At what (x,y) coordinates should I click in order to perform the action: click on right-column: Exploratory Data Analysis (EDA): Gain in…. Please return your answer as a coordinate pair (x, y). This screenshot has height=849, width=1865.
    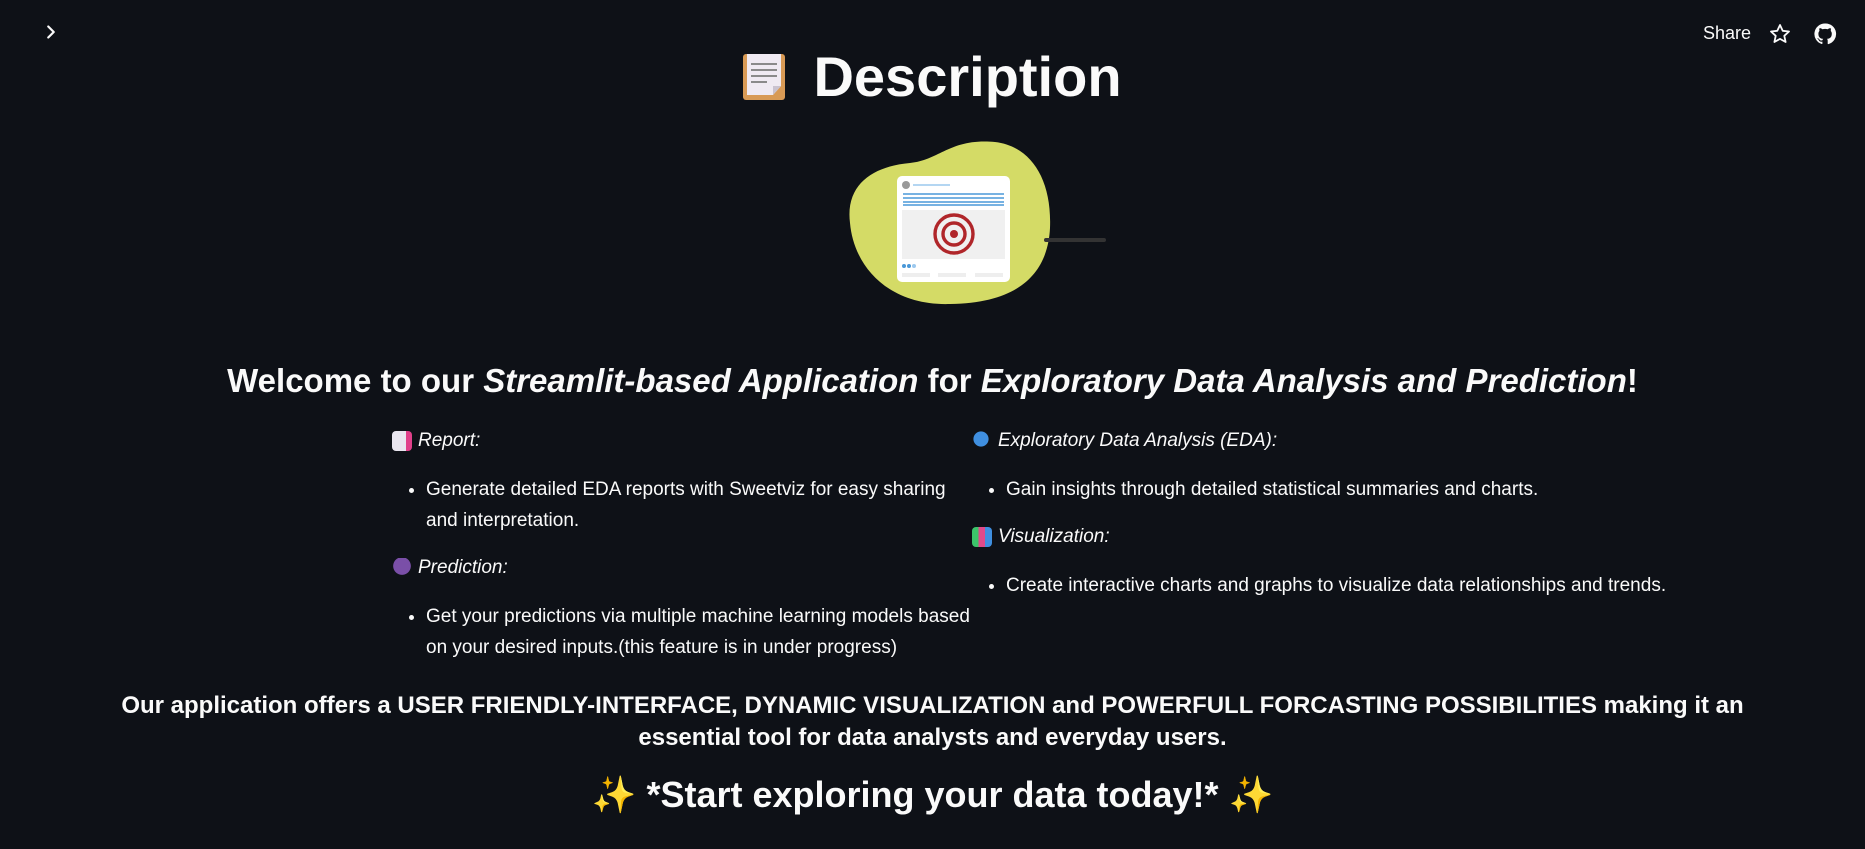
    Looking at the image, I should click on (1342, 521).